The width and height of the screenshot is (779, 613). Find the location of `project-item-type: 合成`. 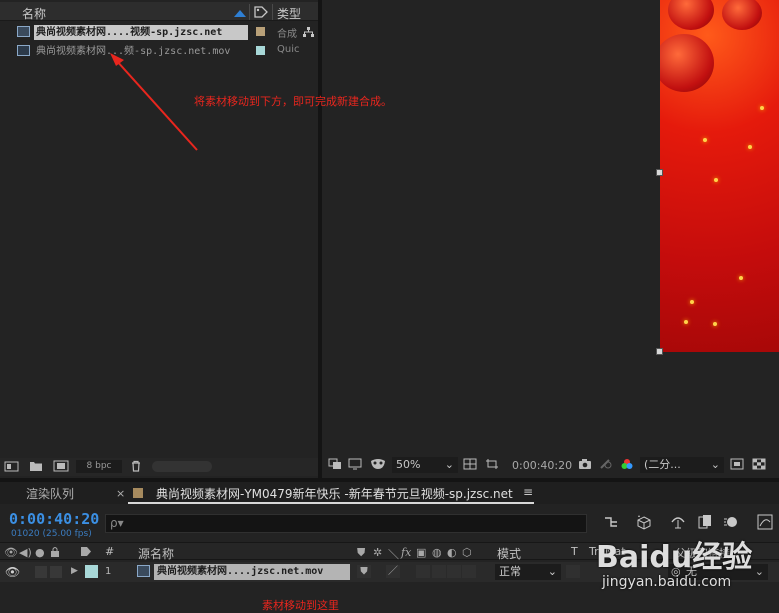

project-item-type: 合成 is located at coordinates (287, 34).